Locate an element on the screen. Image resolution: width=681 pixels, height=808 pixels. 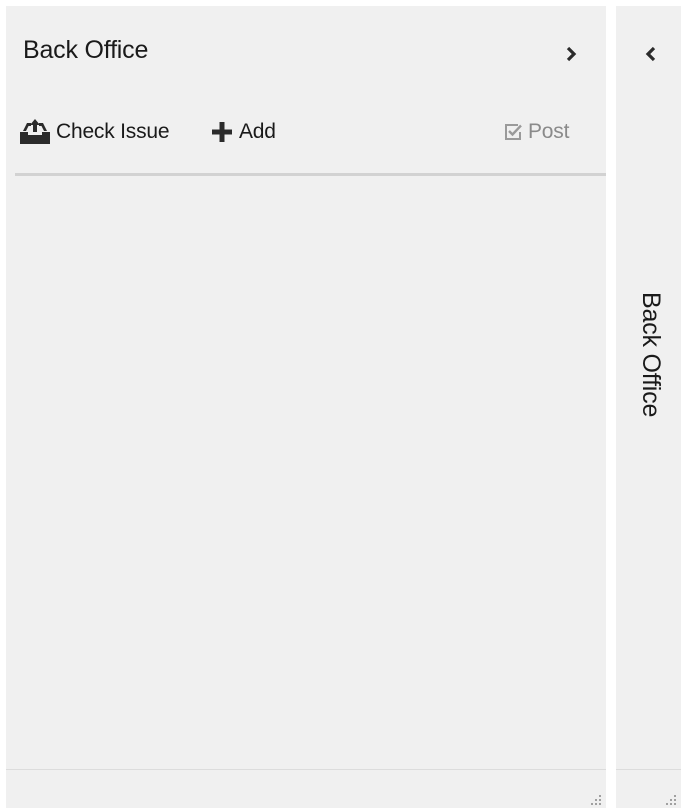
post-button: Post is located at coordinates (536, 132).